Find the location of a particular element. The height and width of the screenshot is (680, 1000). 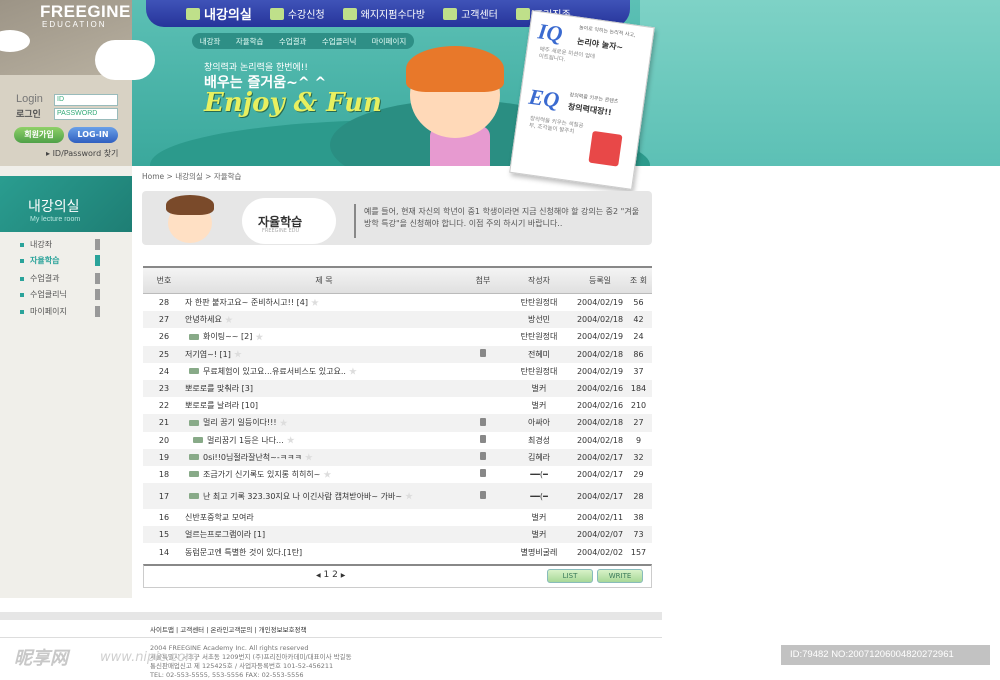

sidebar-item-results: 수업결과 is located at coordinates (60, 278).